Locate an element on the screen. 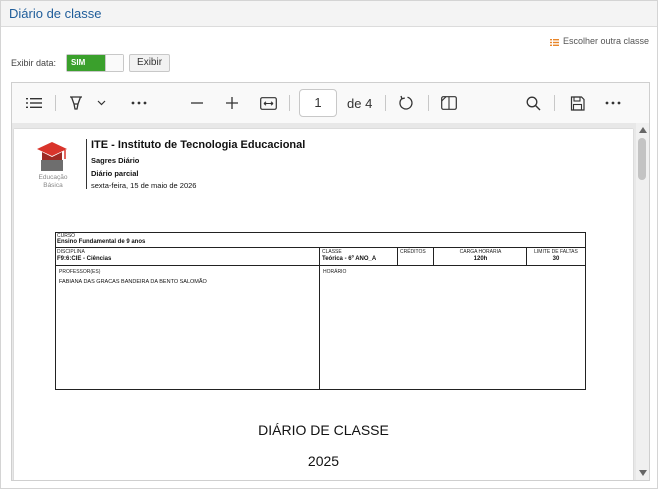 This screenshot has height=489, width=658. creditos-label: CRÉDITOS is located at coordinates (413, 252).